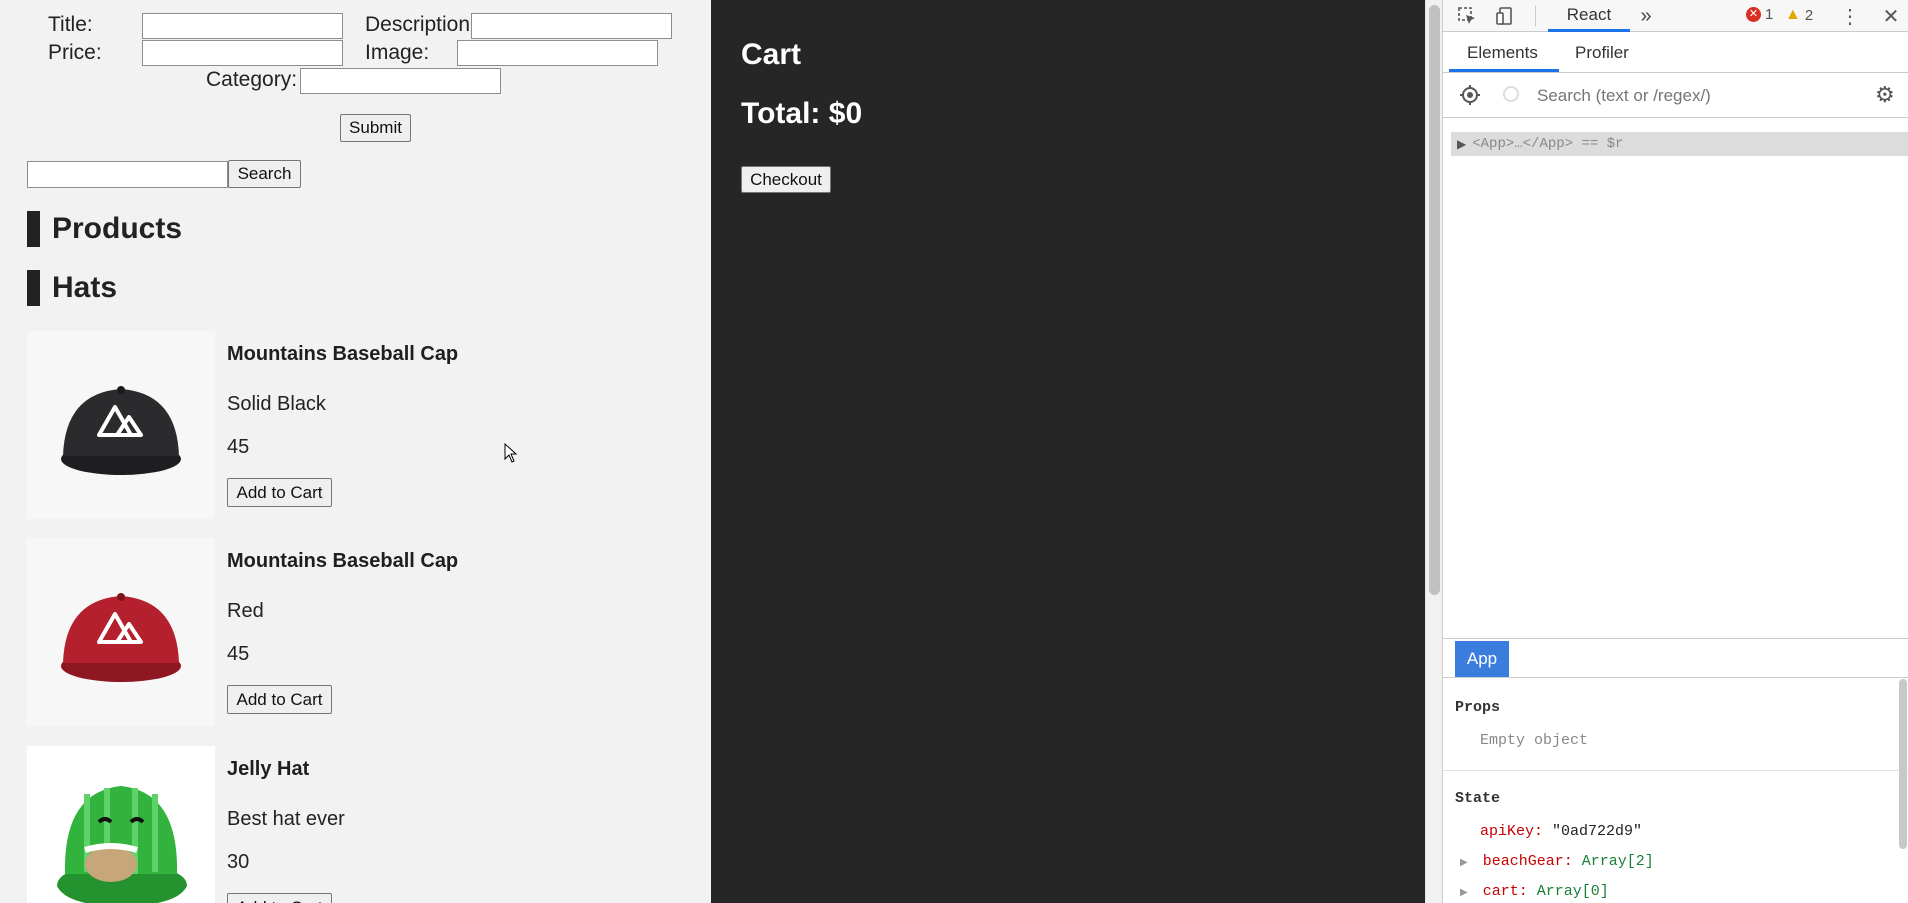 This screenshot has width=1908, height=903. What do you see at coordinates (1534, 740) in the screenshot?
I see `props-empty: Empty object` at bounding box center [1534, 740].